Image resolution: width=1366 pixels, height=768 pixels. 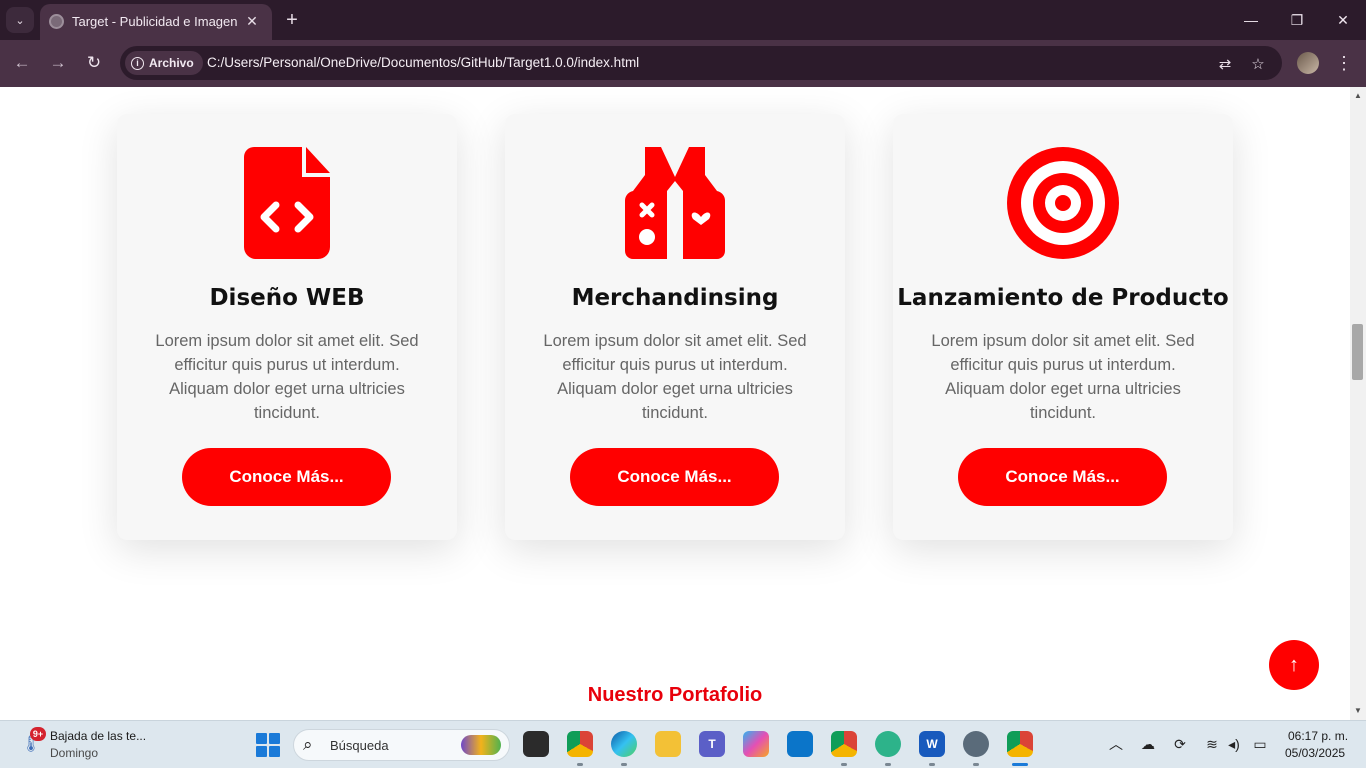 I want to click on vest-patches-icon, so click(x=675, y=203).